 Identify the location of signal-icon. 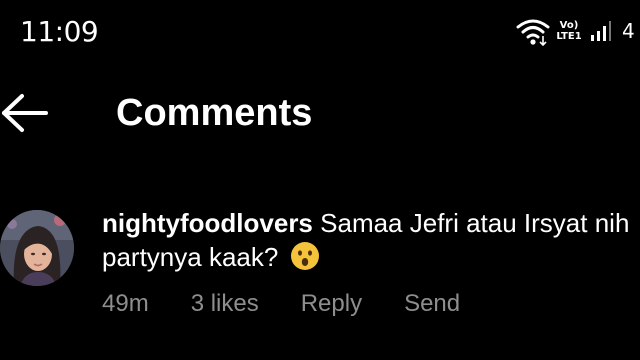
(601, 31).